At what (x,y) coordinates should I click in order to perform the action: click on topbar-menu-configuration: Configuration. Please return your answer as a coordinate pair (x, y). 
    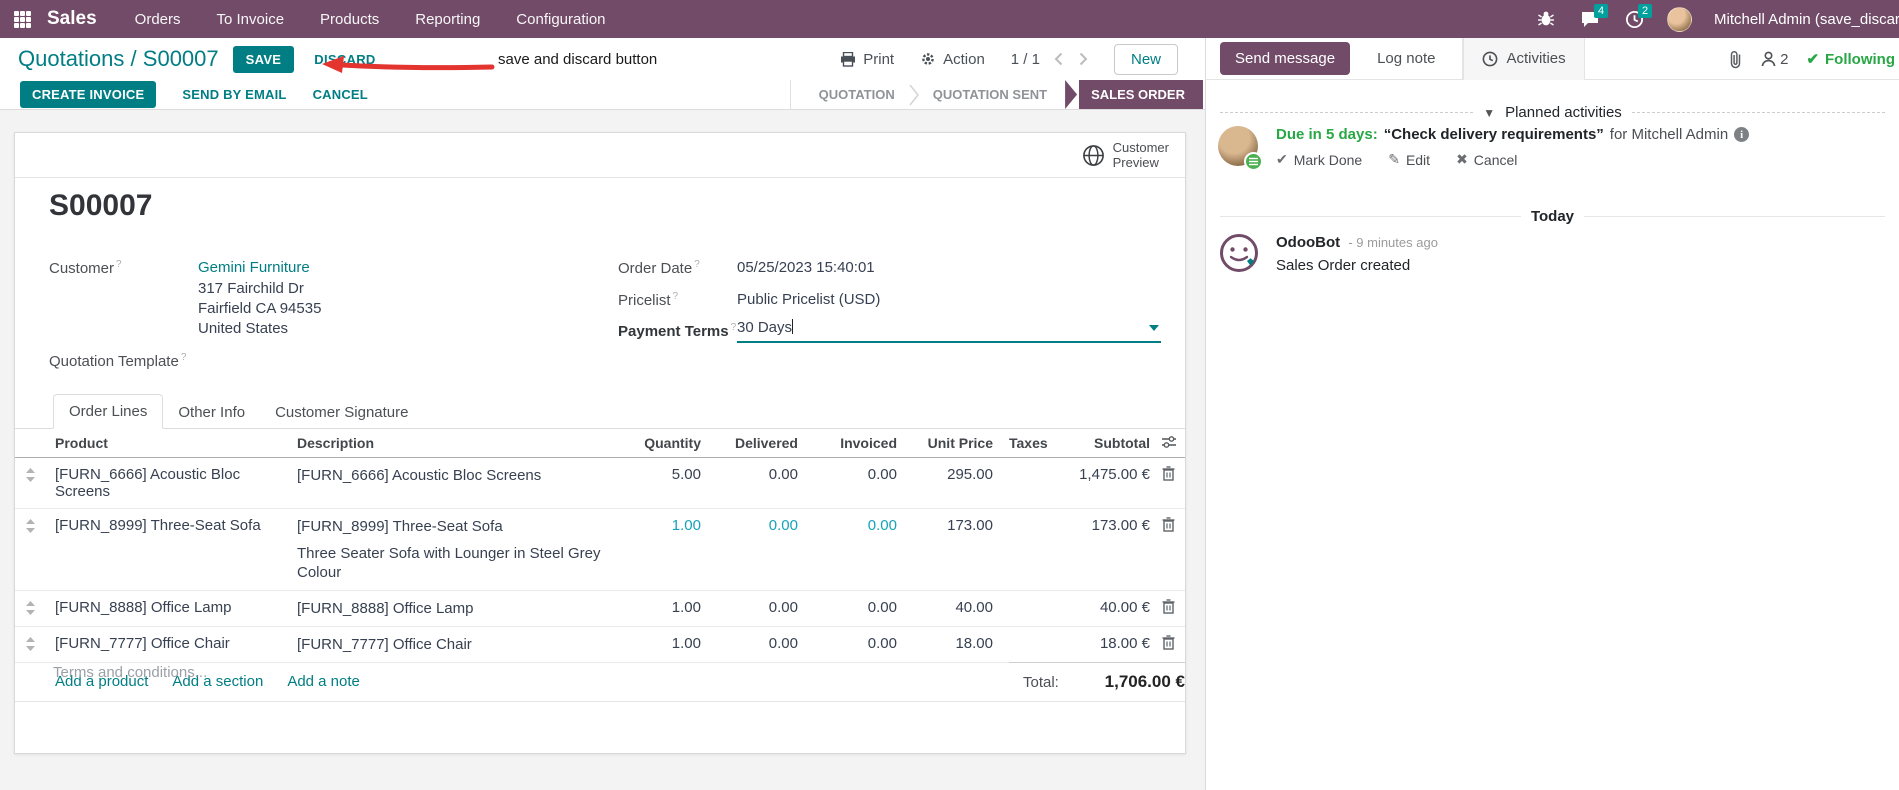
    Looking at the image, I should click on (560, 19).